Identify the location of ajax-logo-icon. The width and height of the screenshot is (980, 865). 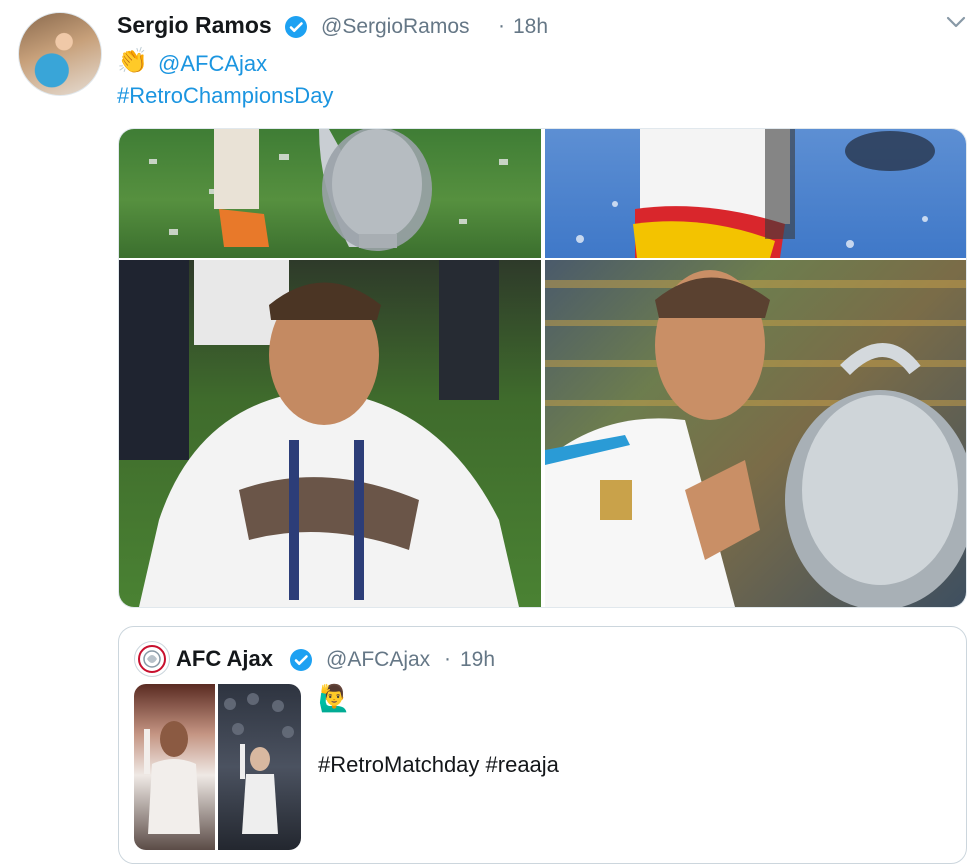
(152, 659).